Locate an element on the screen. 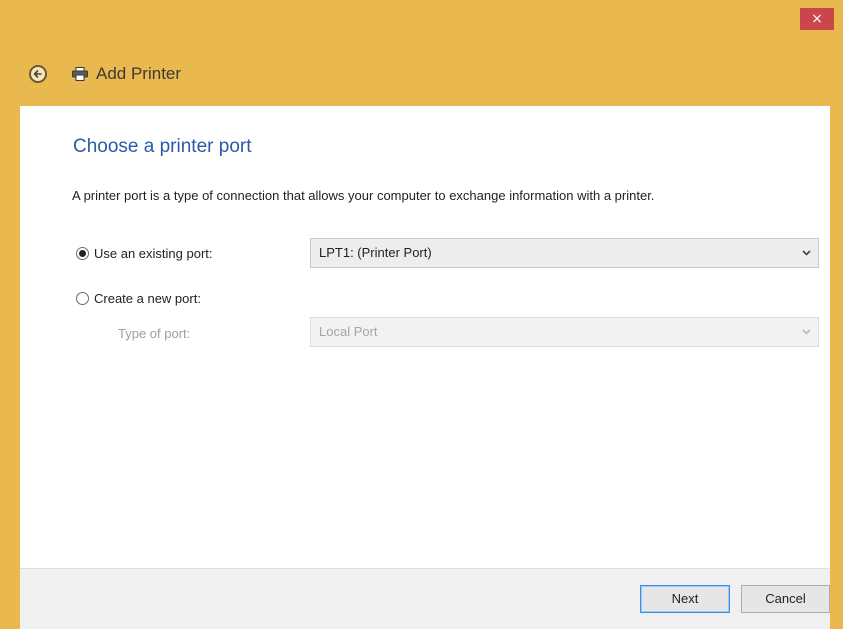 This screenshot has width=843, height=629. existing-port-label: Use an existing port: is located at coordinates (153, 253).